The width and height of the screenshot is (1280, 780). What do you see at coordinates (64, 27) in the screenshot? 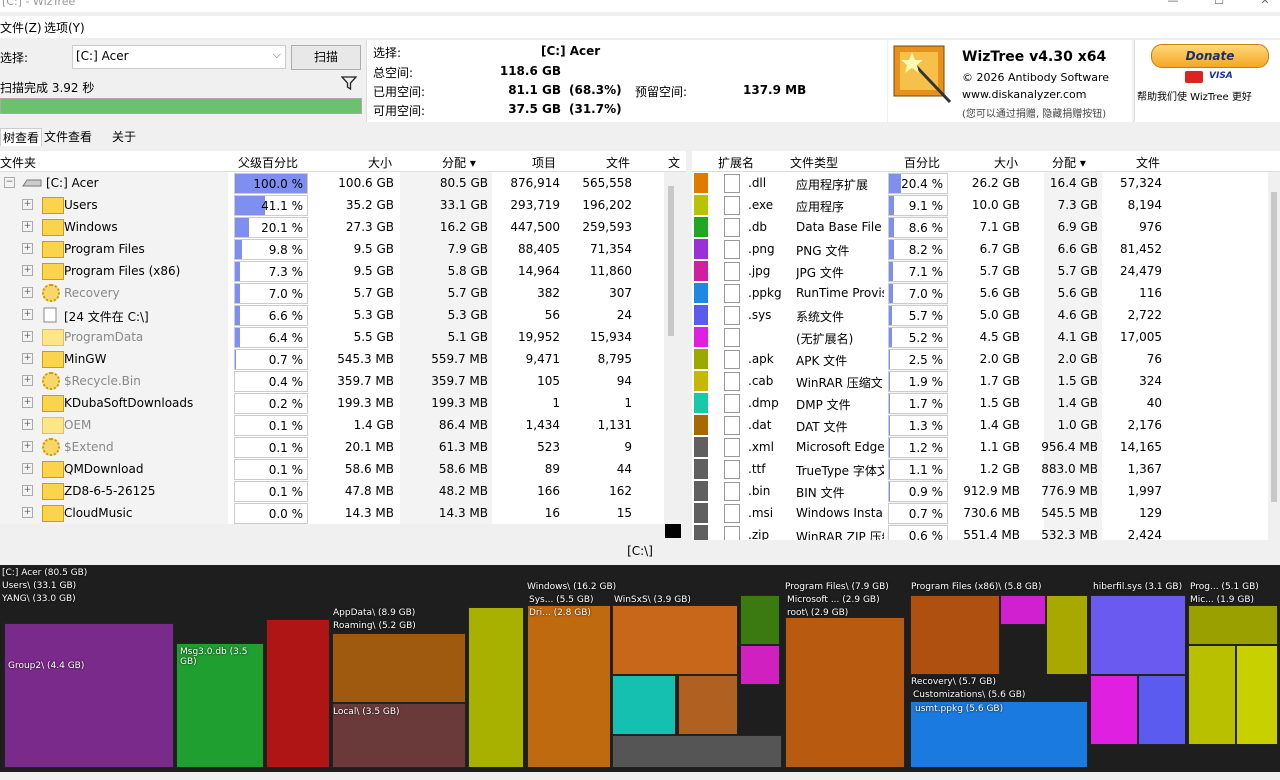
I see `menu-options: 选项(Y)` at bounding box center [64, 27].